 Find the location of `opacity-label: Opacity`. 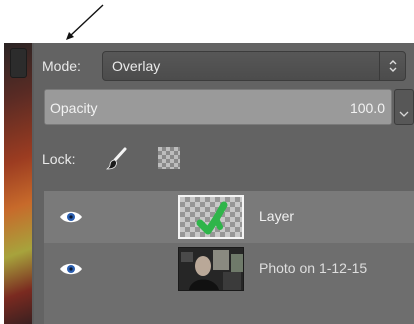

opacity-label: Opacity is located at coordinates (74, 108).